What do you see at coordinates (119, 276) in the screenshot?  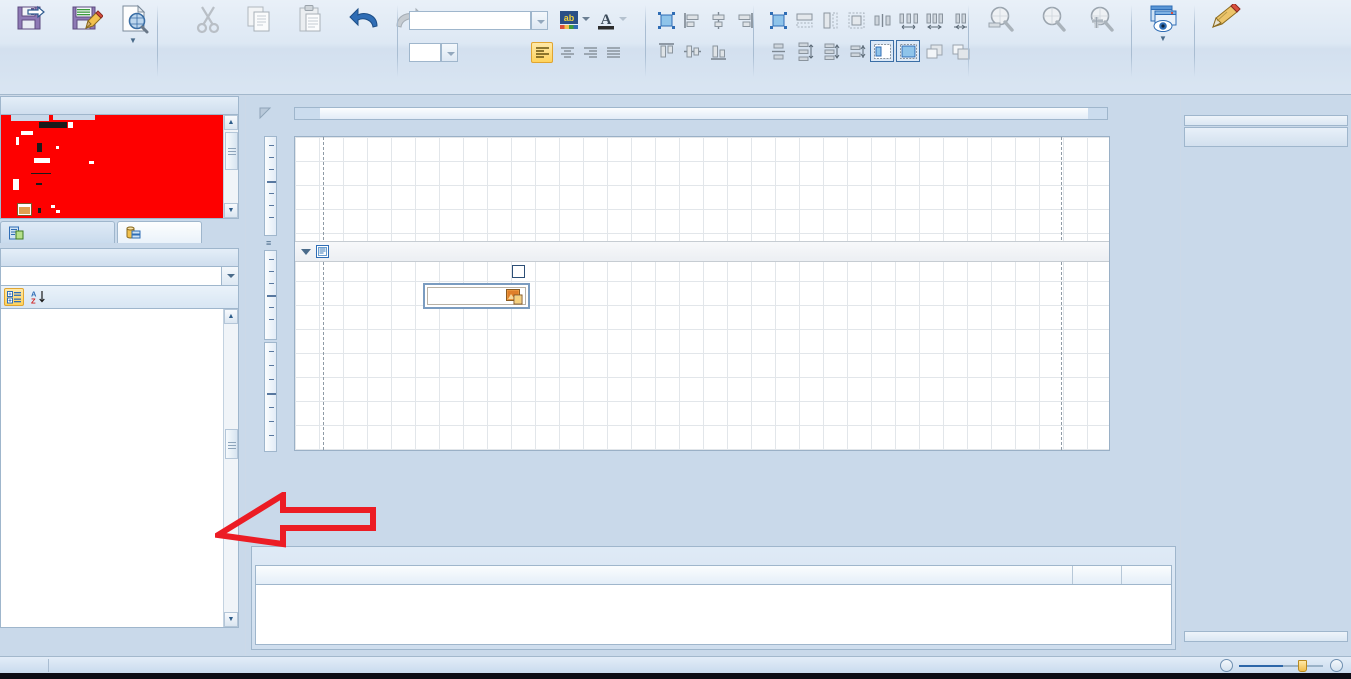 I see `property-grid-object-selector` at bounding box center [119, 276].